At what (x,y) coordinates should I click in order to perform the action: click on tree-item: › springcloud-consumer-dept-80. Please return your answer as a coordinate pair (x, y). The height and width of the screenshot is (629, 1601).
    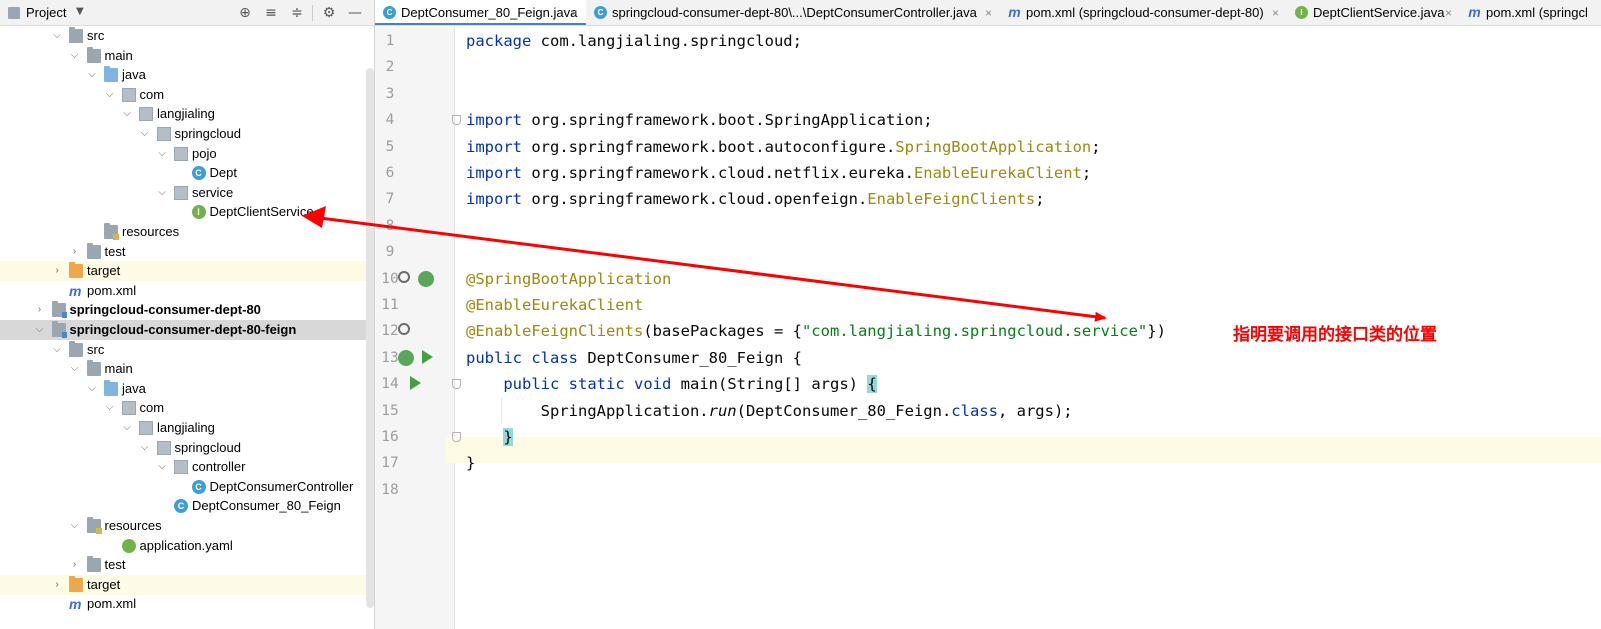
    Looking at the image, I should click on (187, 310).